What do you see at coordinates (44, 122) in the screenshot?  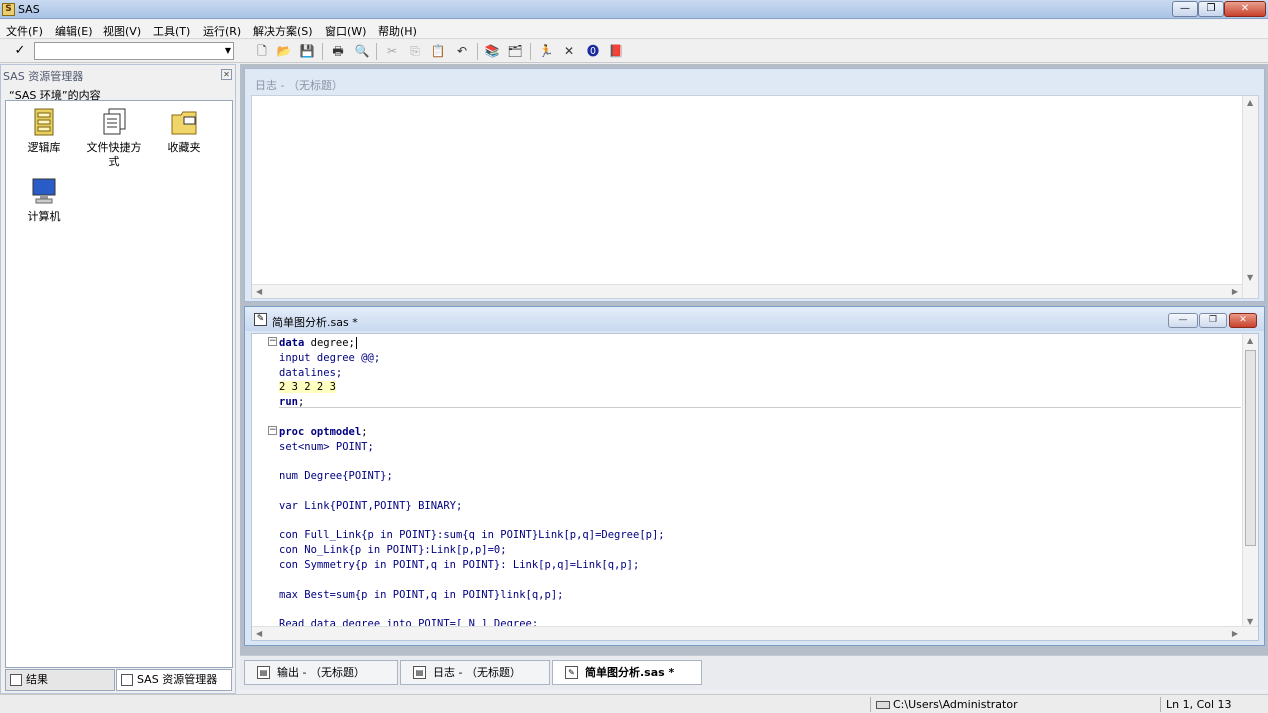 I see `library-icon` at bounding box center [44, 122].